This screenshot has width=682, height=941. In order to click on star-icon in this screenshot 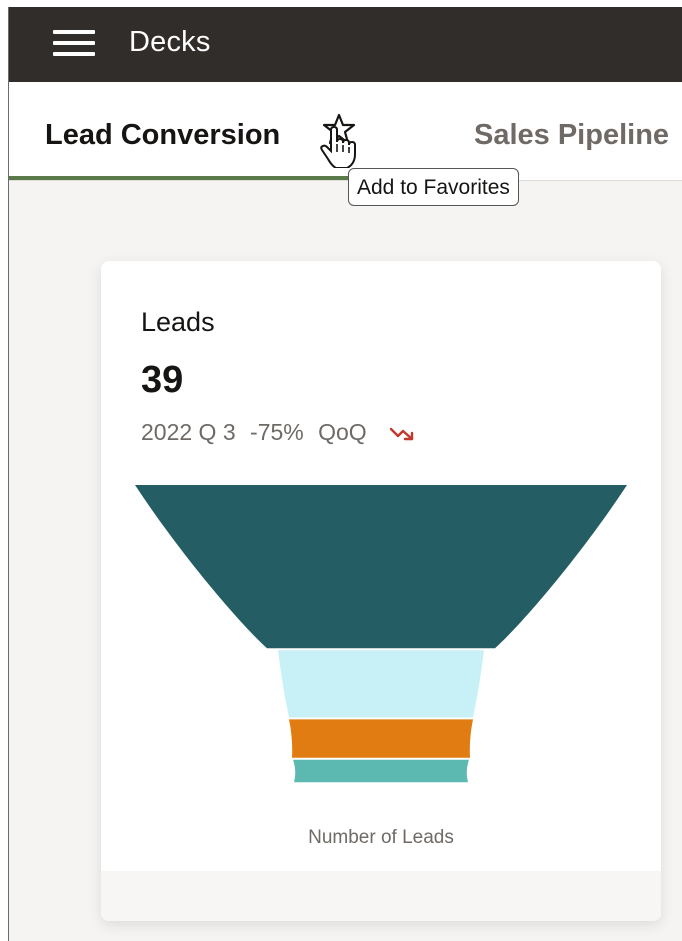, I will do `click(339, 129)`.